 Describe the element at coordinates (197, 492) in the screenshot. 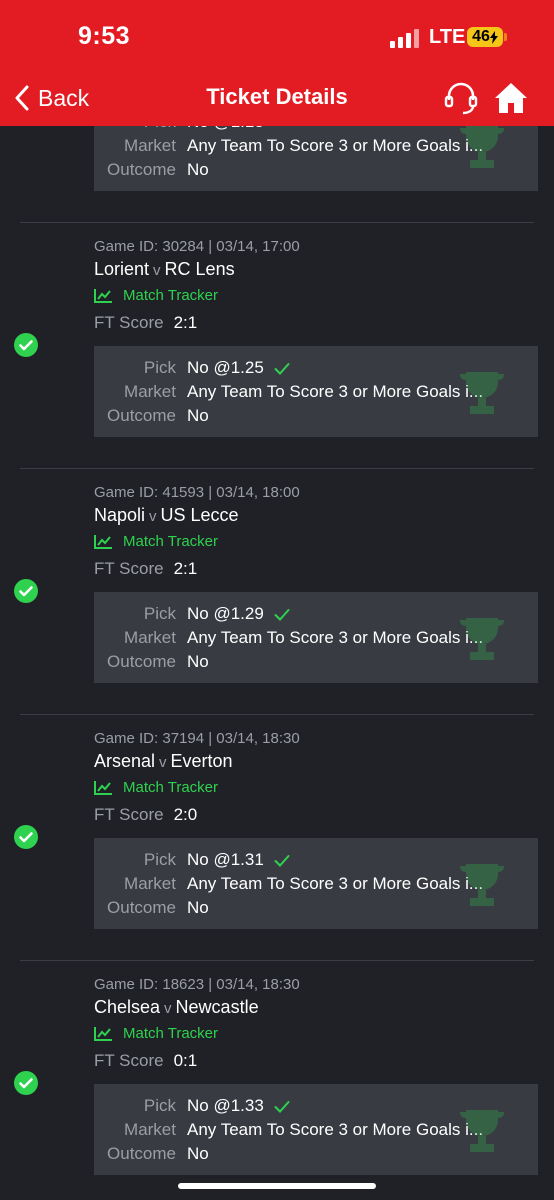

I see `game-id: Game ID: 41593 | 03/14, 18:00` at that location.